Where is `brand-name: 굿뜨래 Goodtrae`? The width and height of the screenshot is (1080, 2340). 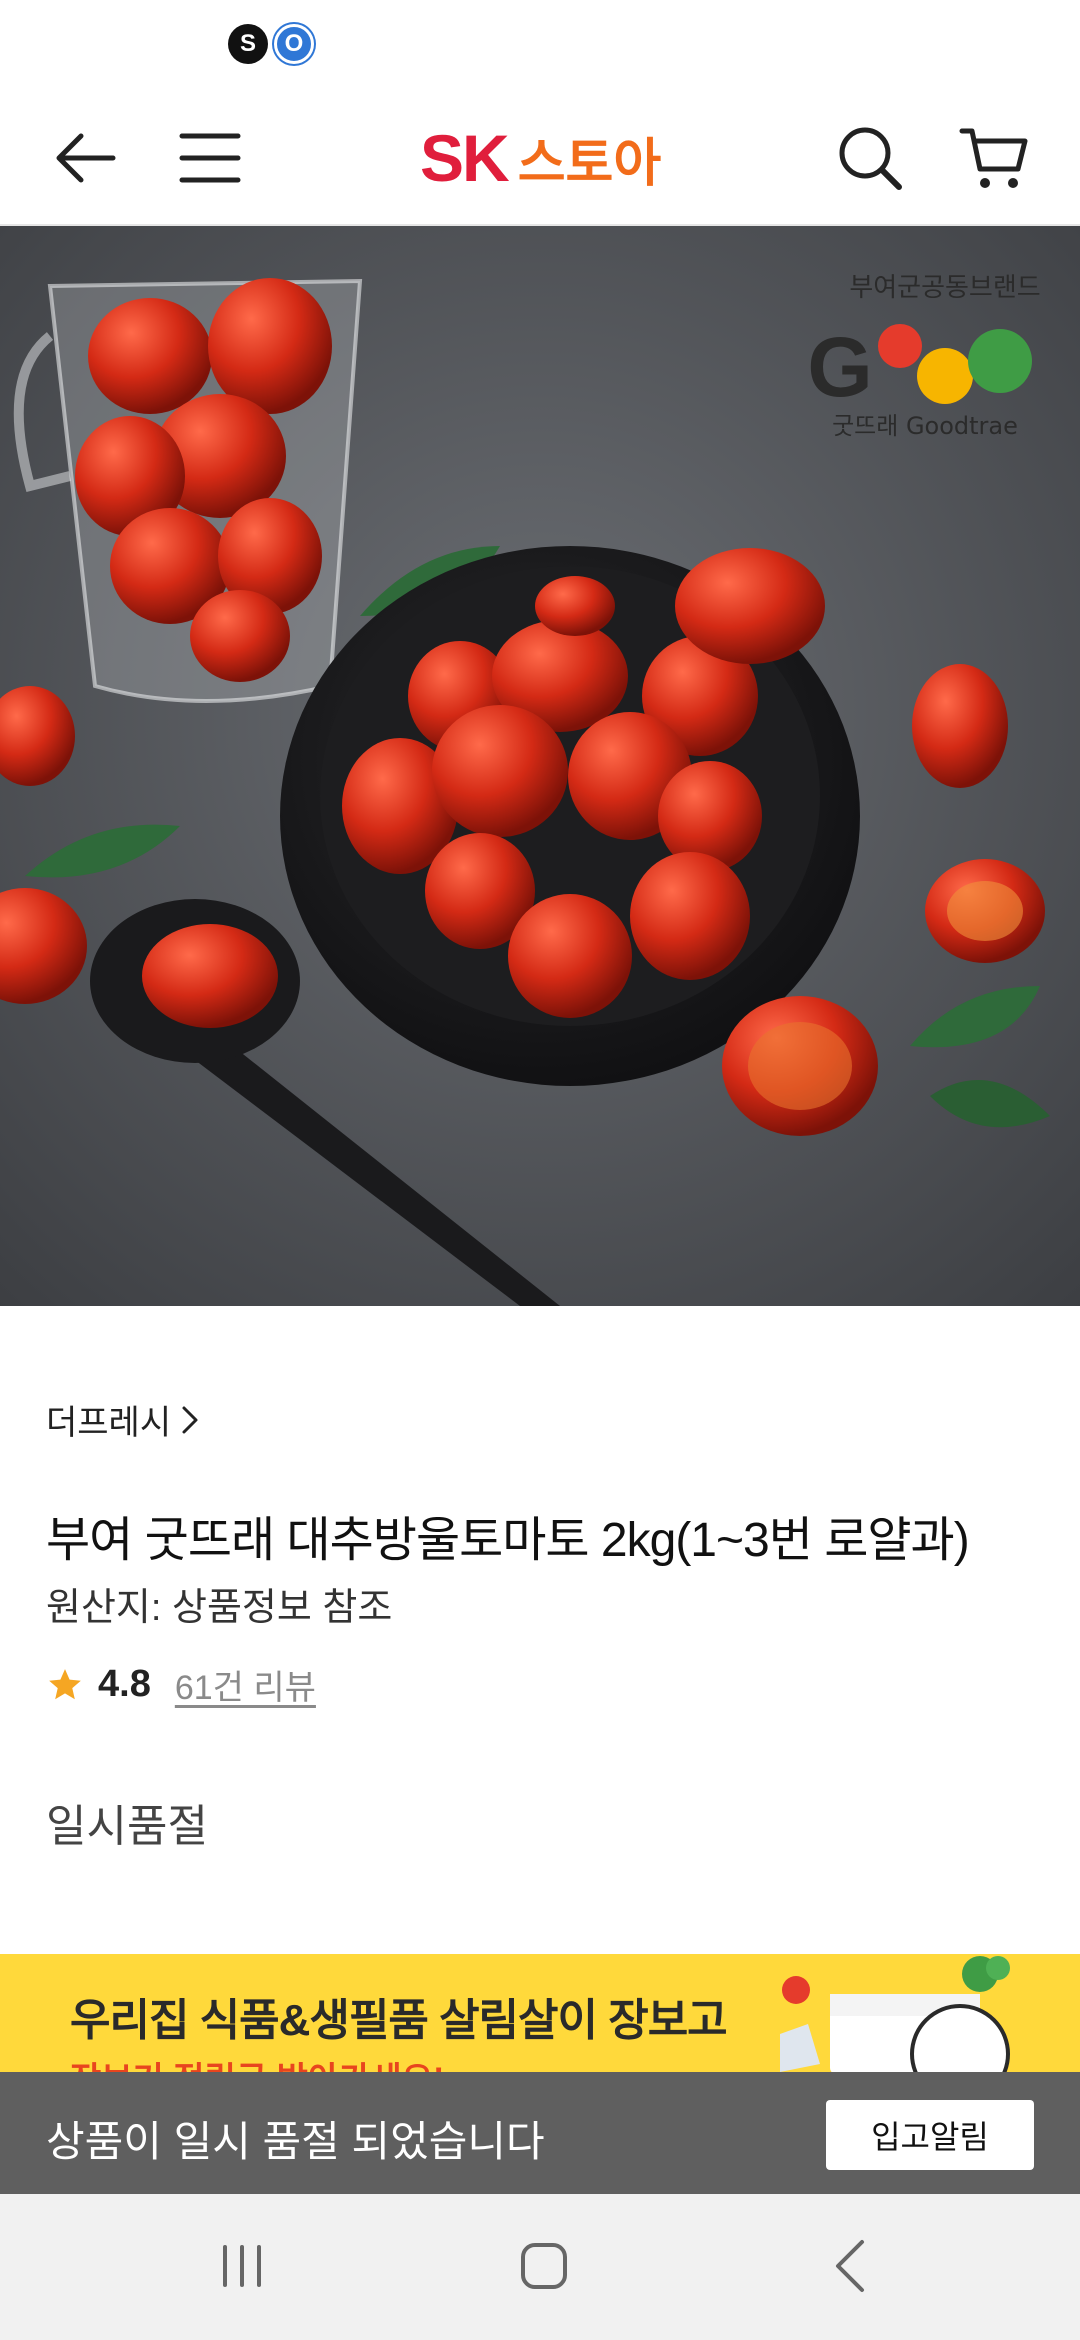 brand-name: 굿뜨래 Goodtrae is located at coordinates (925, 426).